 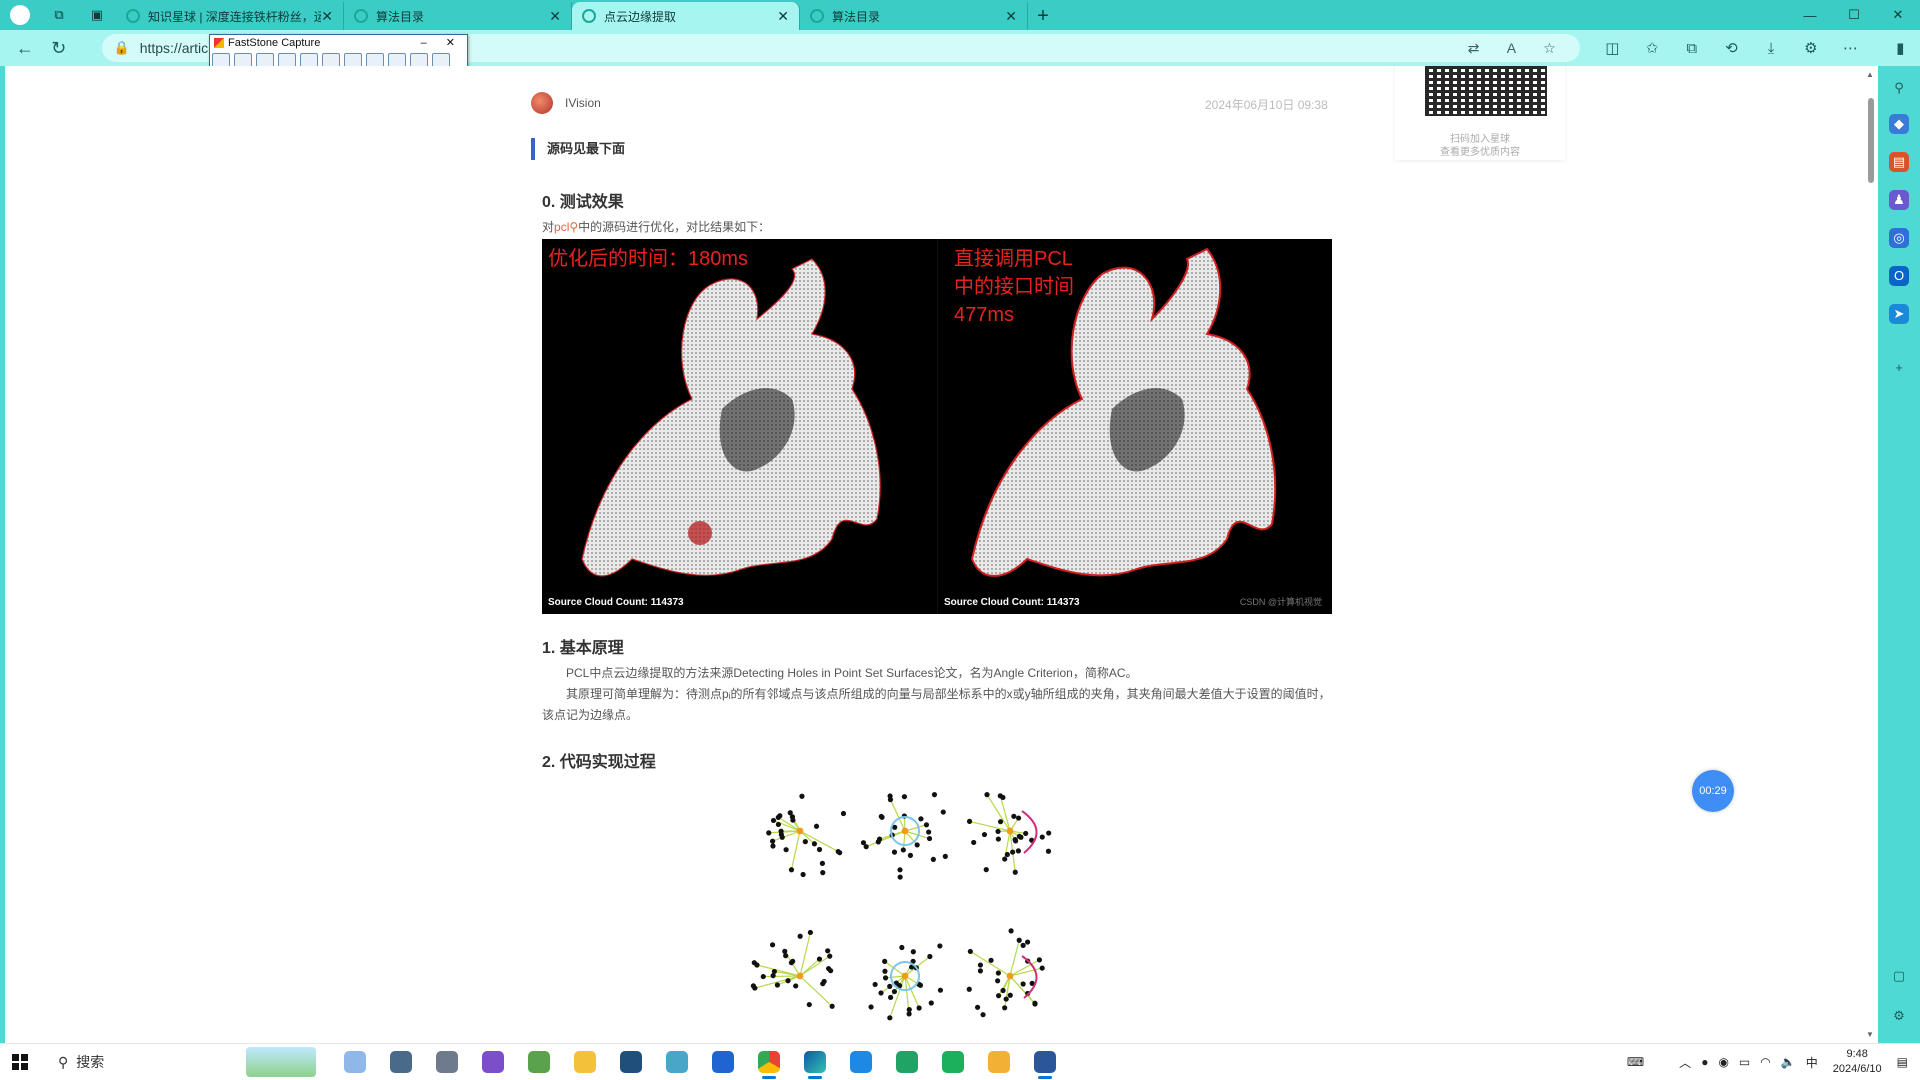 I want to click on minimize-button: —, so click(x=1810, y=15).